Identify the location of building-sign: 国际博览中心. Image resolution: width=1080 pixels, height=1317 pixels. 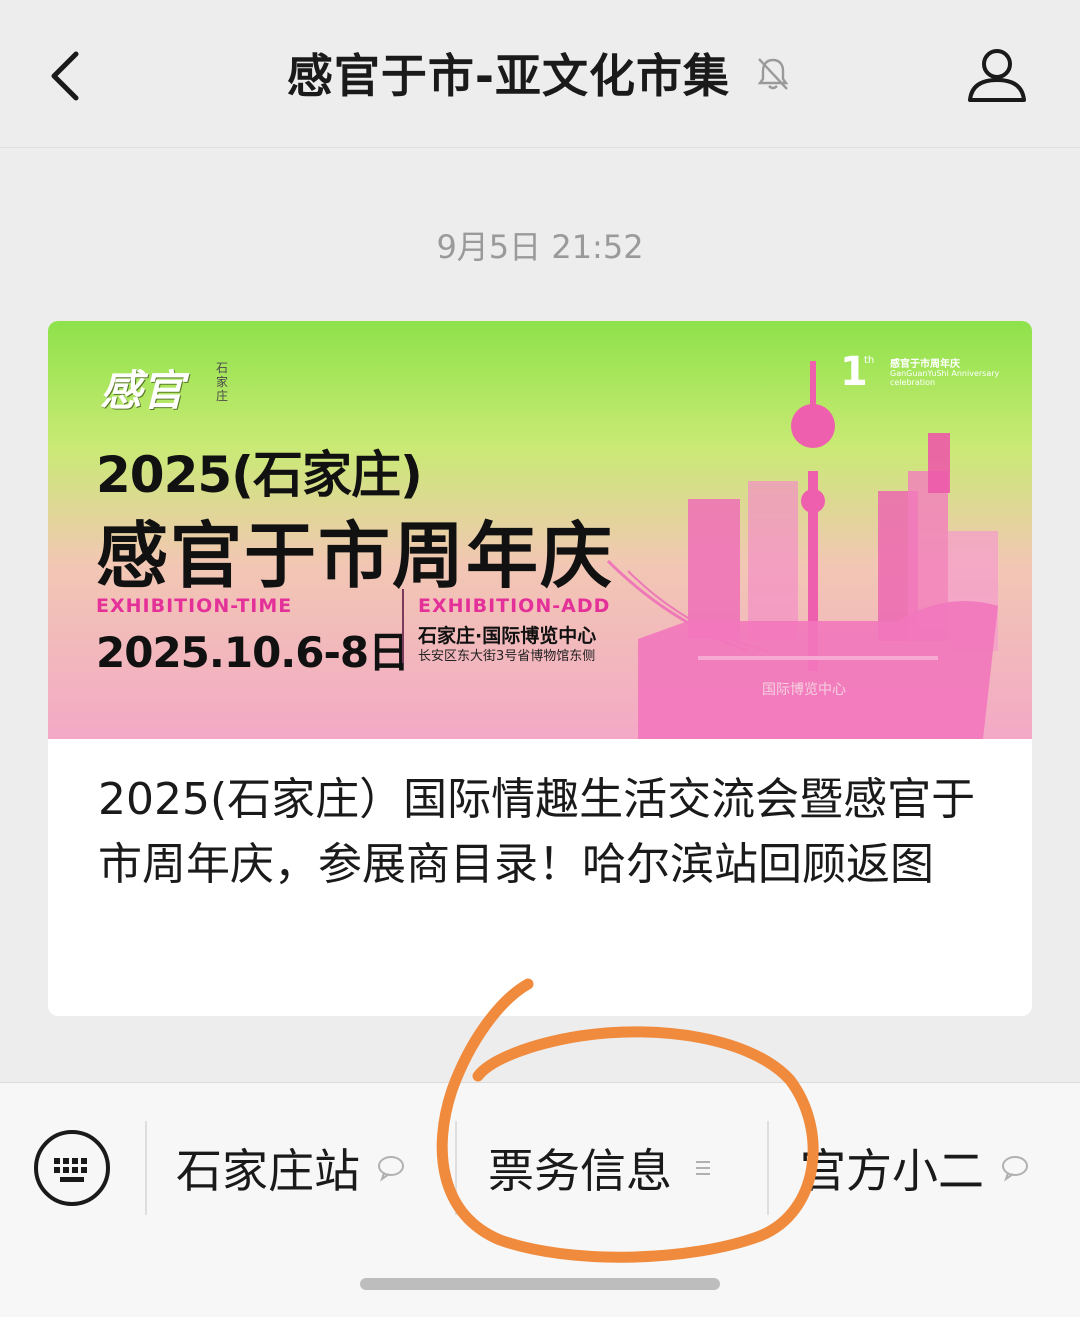
(804, 690).